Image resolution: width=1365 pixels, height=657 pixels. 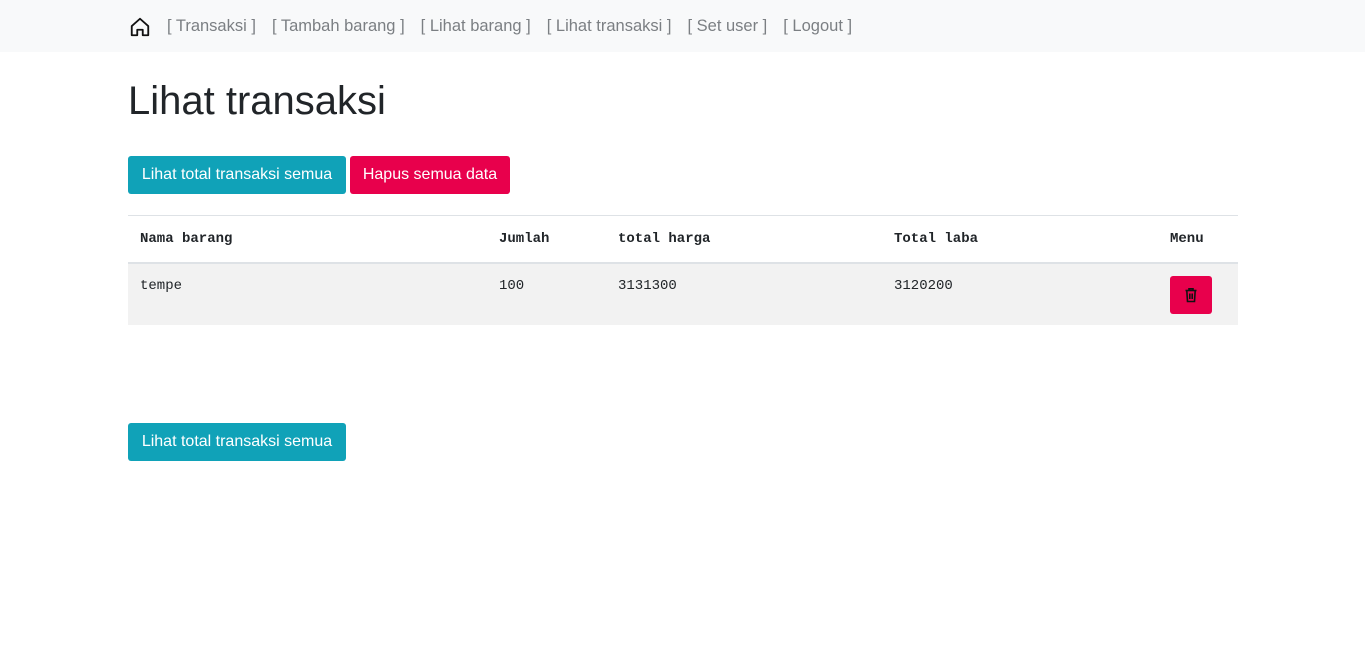 What do you see at coordinates (161, 285) in the screenshot?
I see `cell-nama-barang: tempe` at bounding box center [161, 285].